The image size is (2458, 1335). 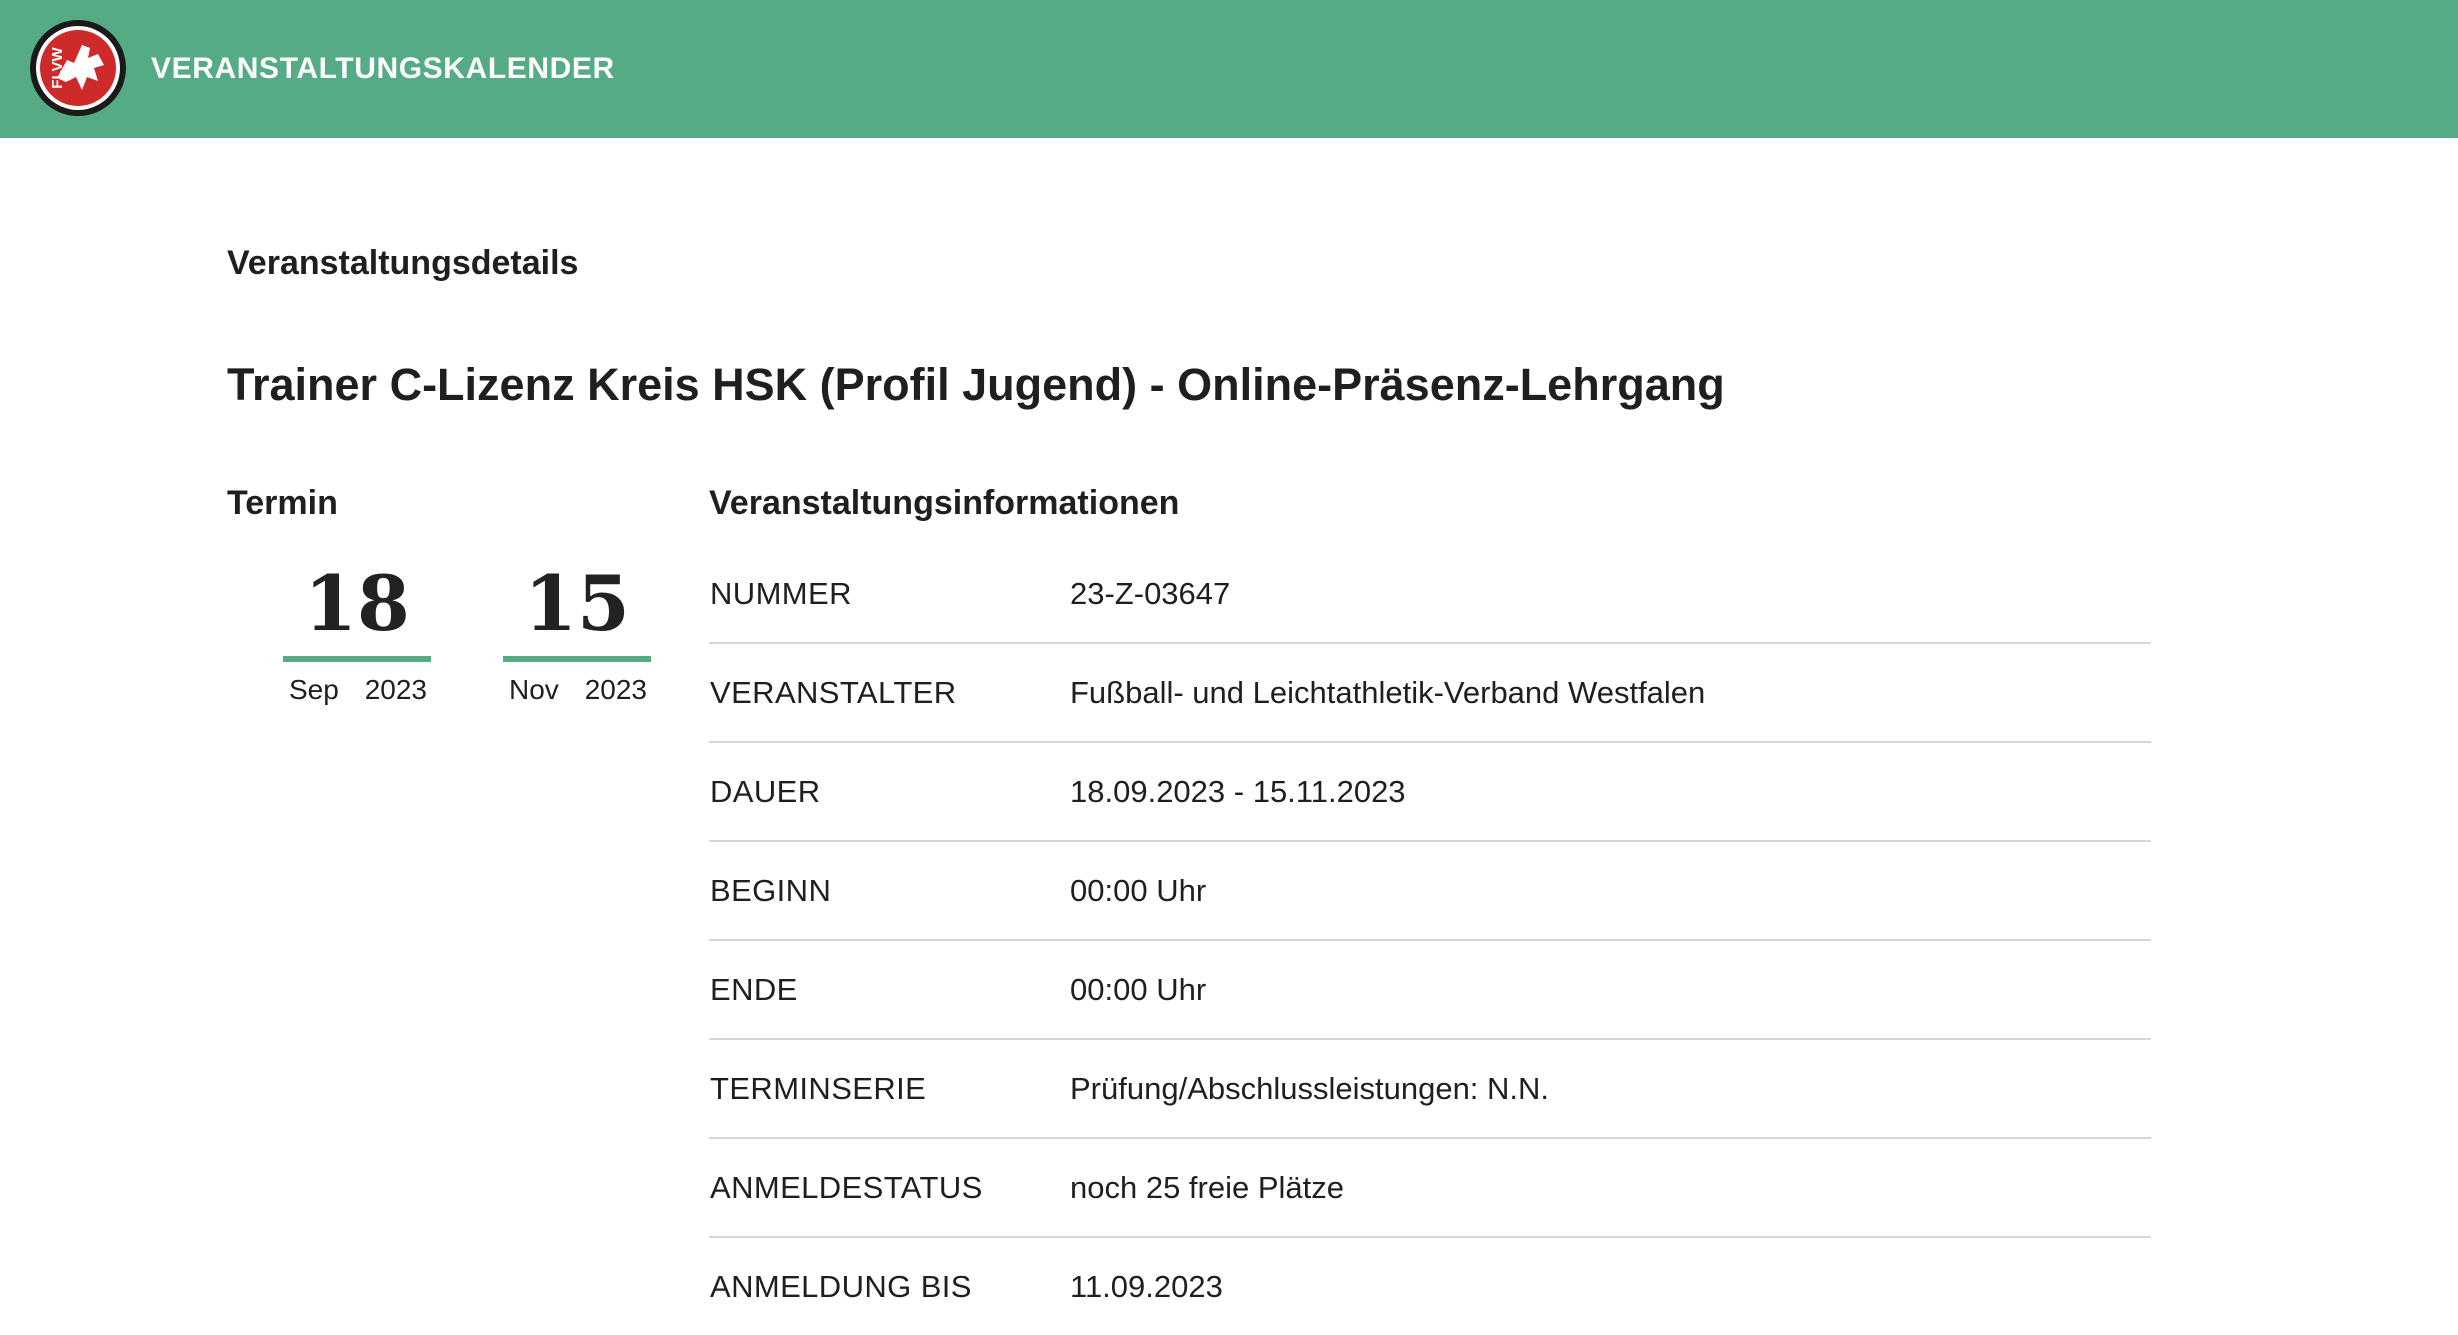 What do you see at coordinates (577, 690) in the screenshot?
I see `end-month-year: Nov 2023` at bounding box center [577, 690].